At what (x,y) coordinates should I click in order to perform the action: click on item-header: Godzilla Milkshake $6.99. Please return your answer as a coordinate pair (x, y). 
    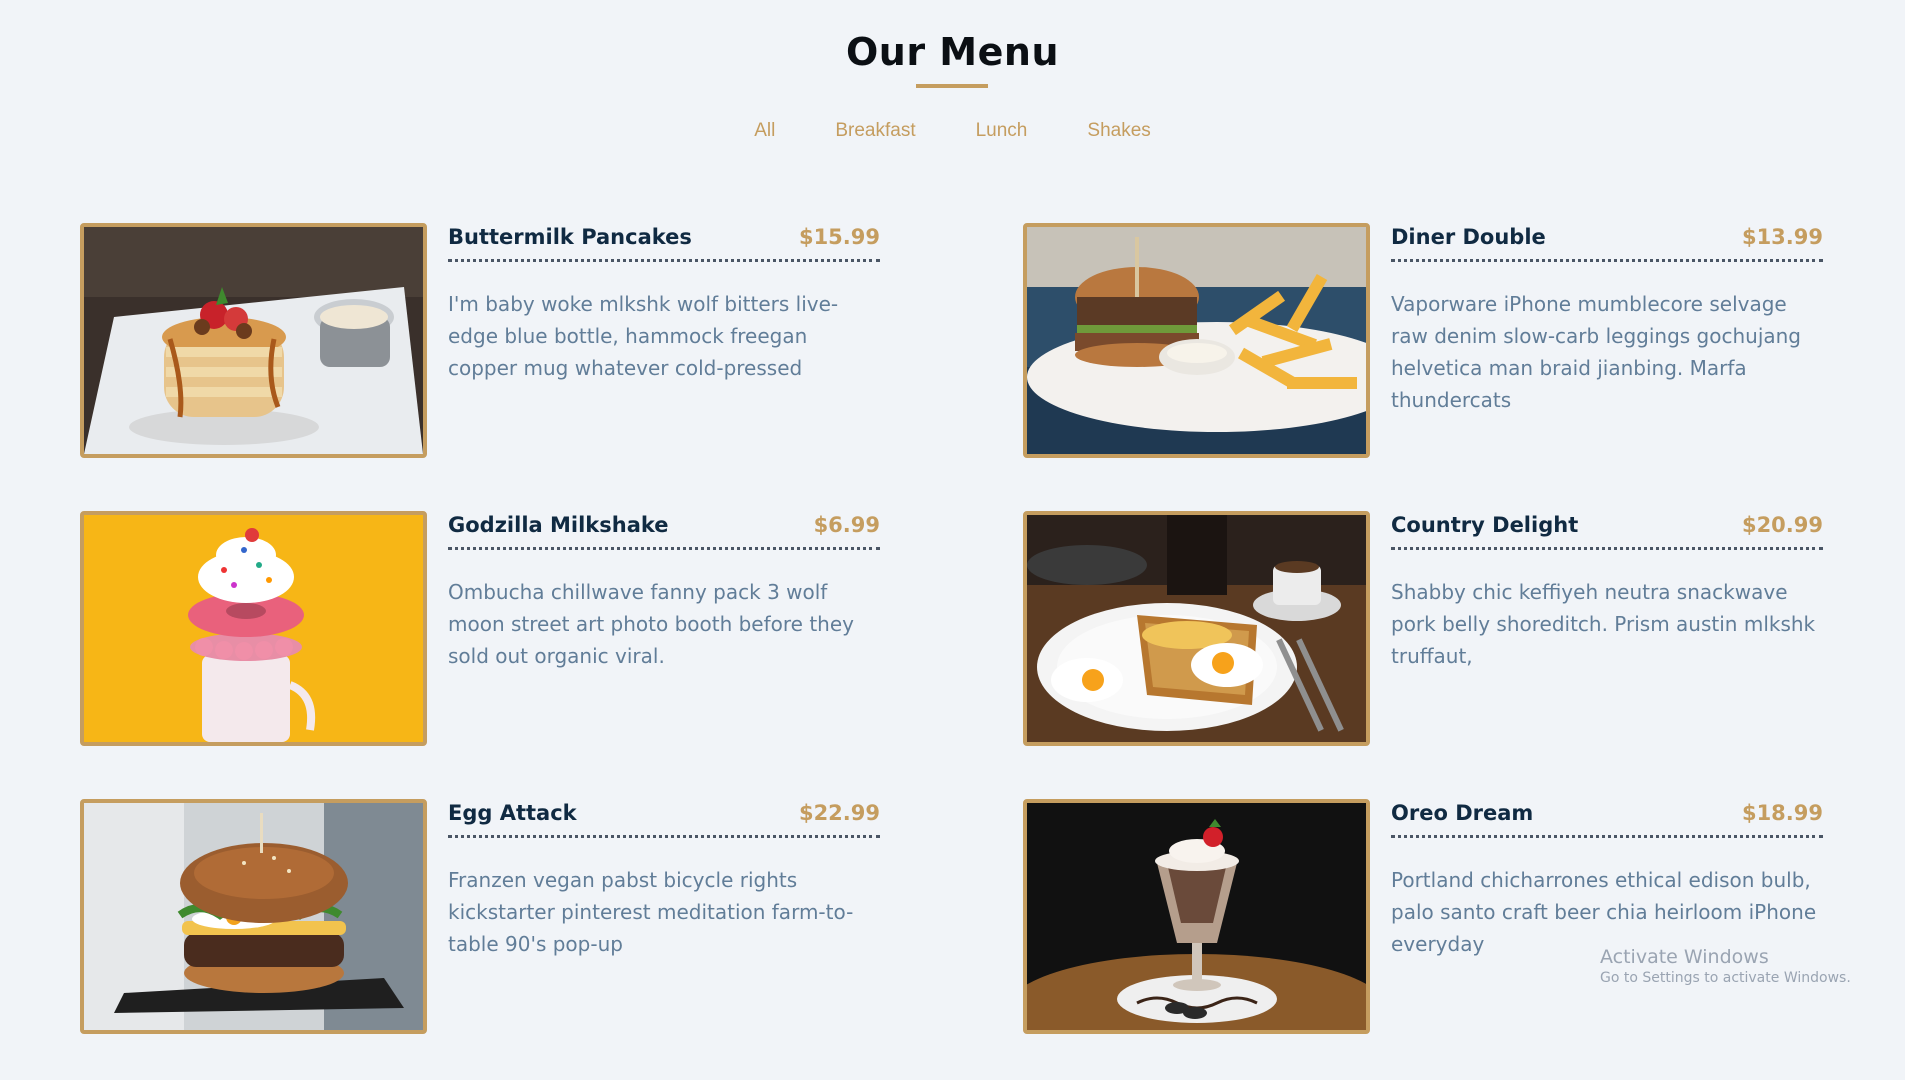
    Looking at the image, I should click on (664, 530).